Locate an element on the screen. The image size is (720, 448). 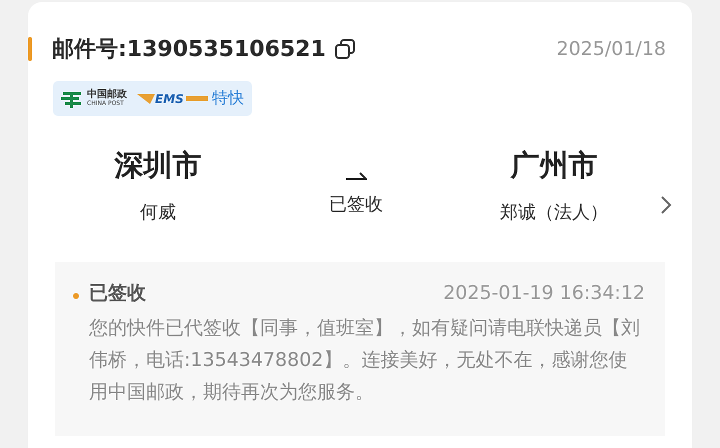
copy-icon is located at coordinates (345, 49).